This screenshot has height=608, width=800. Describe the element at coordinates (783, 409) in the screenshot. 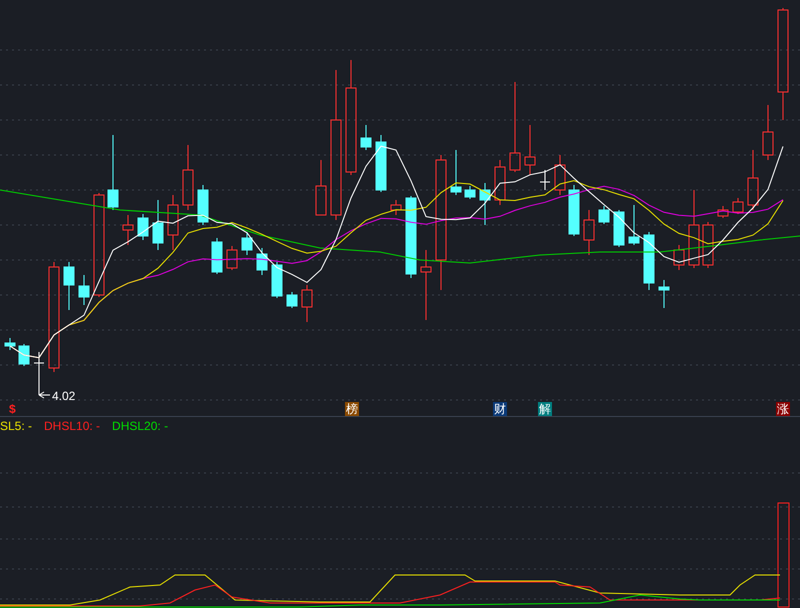

I see `event-marker: 涨` at that location.